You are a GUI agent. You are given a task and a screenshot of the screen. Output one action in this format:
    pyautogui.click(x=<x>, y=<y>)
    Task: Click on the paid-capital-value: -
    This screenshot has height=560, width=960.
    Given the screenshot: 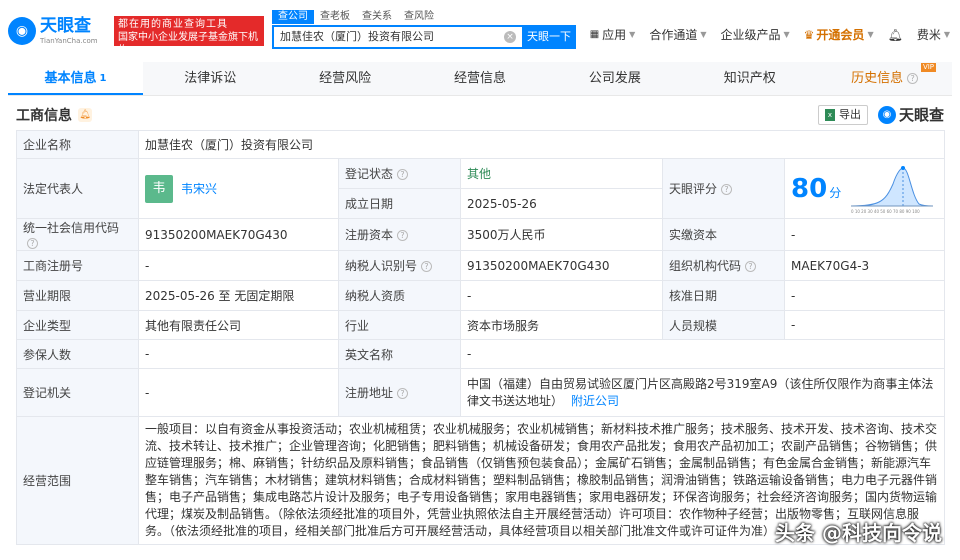 What is the action you would take?
    pyautogui.click(x=864, y=234)
    